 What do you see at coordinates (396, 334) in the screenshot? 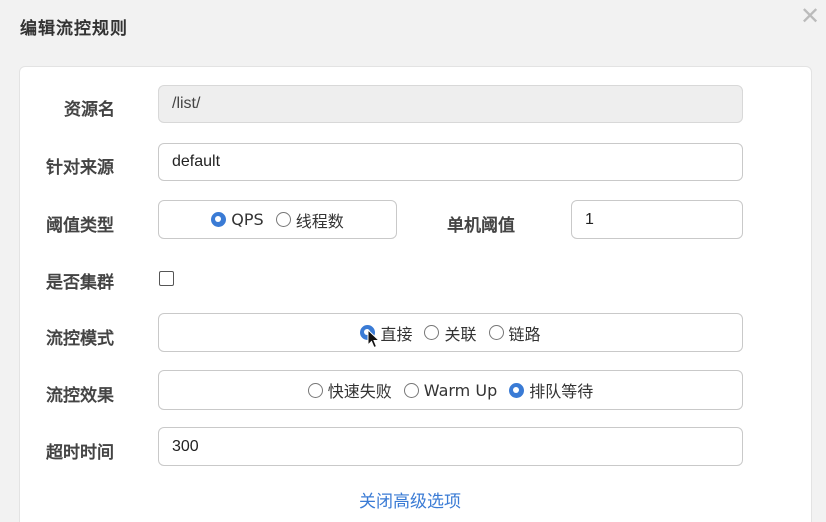
I see `strategy-option-label: 直接` at bounding box center [396, 334].